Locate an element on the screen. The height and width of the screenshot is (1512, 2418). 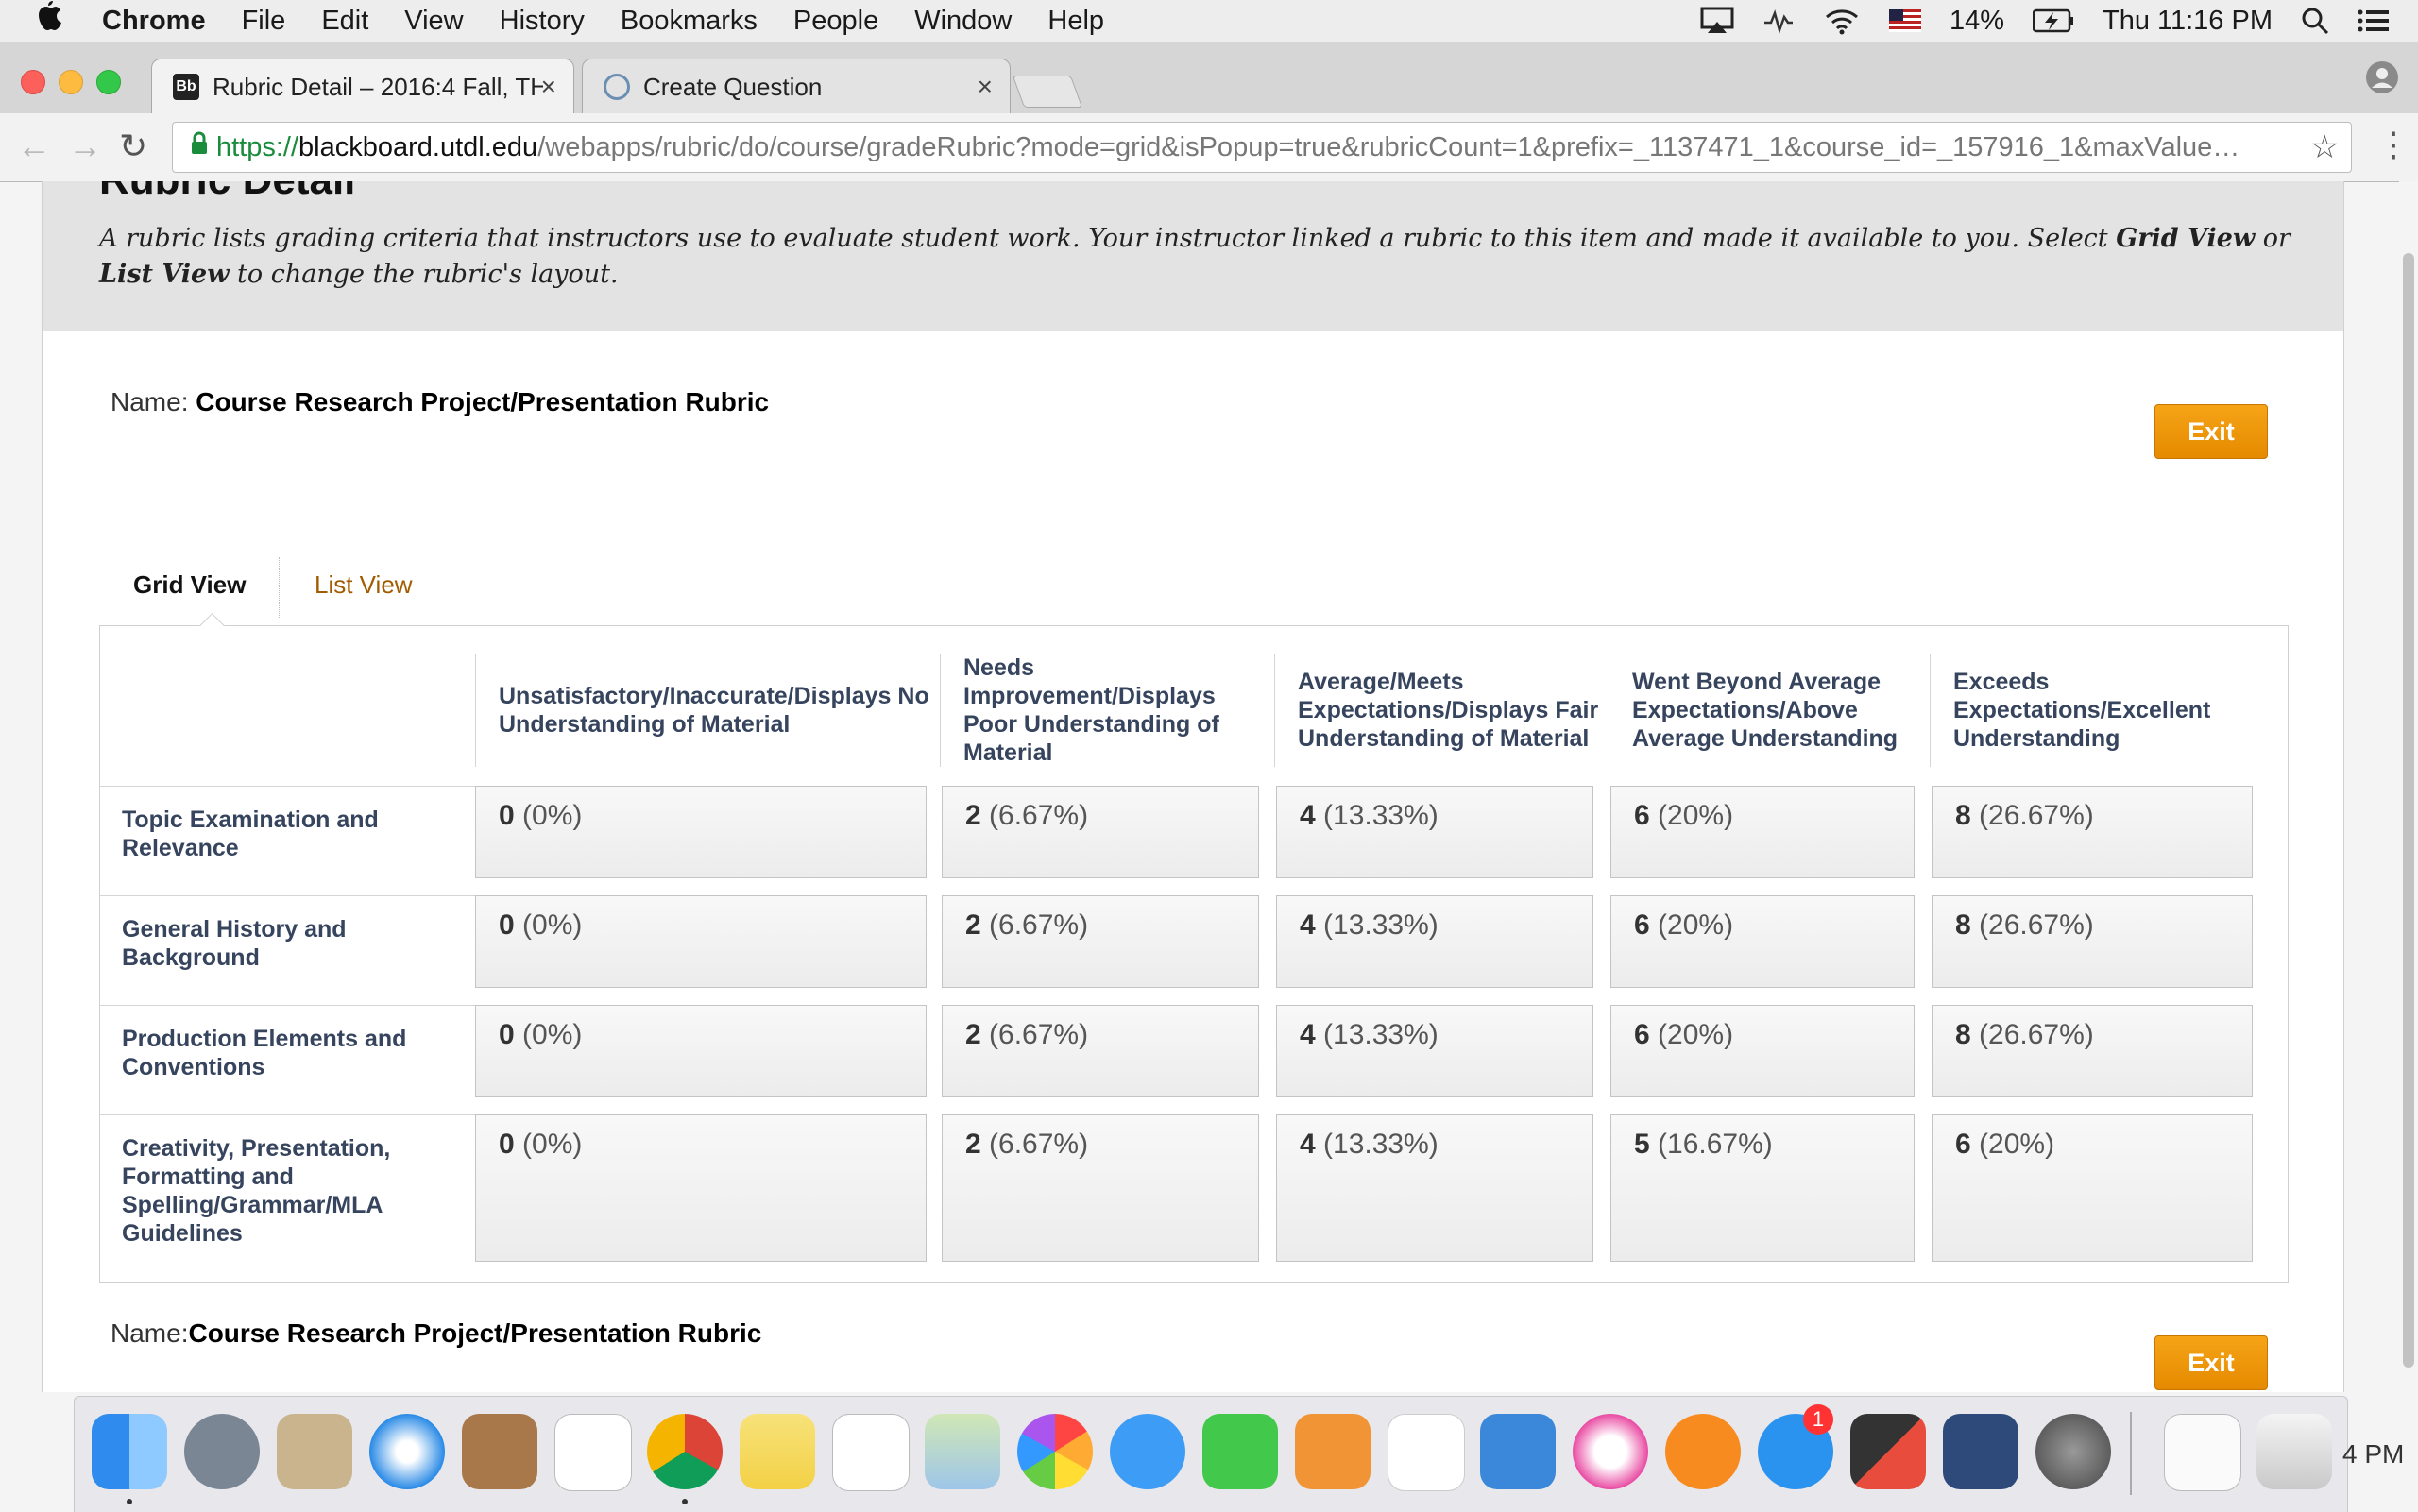
activity-icon is located at coordinates (1778, 21).